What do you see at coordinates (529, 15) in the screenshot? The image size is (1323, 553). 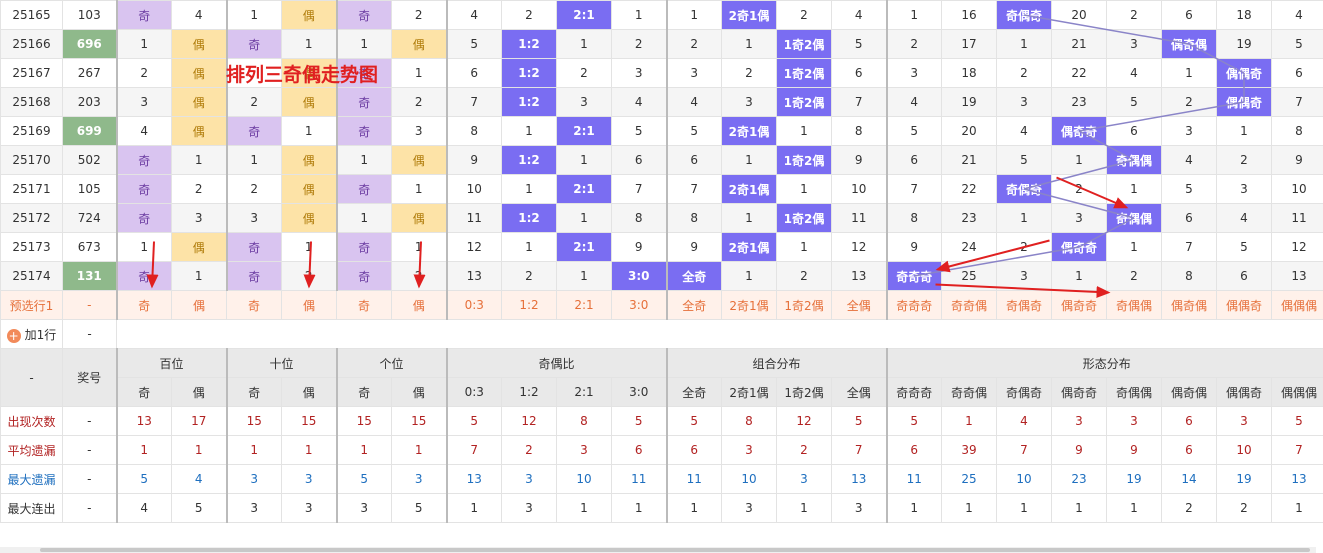 I see `ratio-cell: 2` at bounding box center [529, 15].